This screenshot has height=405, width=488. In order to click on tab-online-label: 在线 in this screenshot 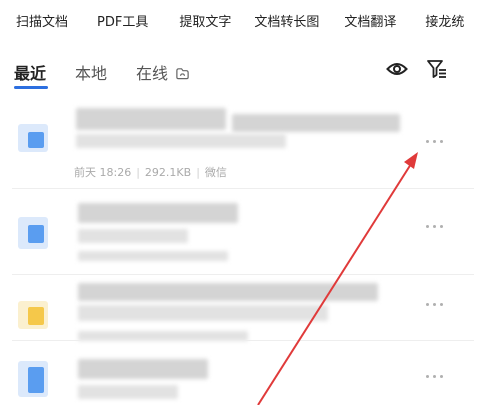, I will do `click(152, 73)`.